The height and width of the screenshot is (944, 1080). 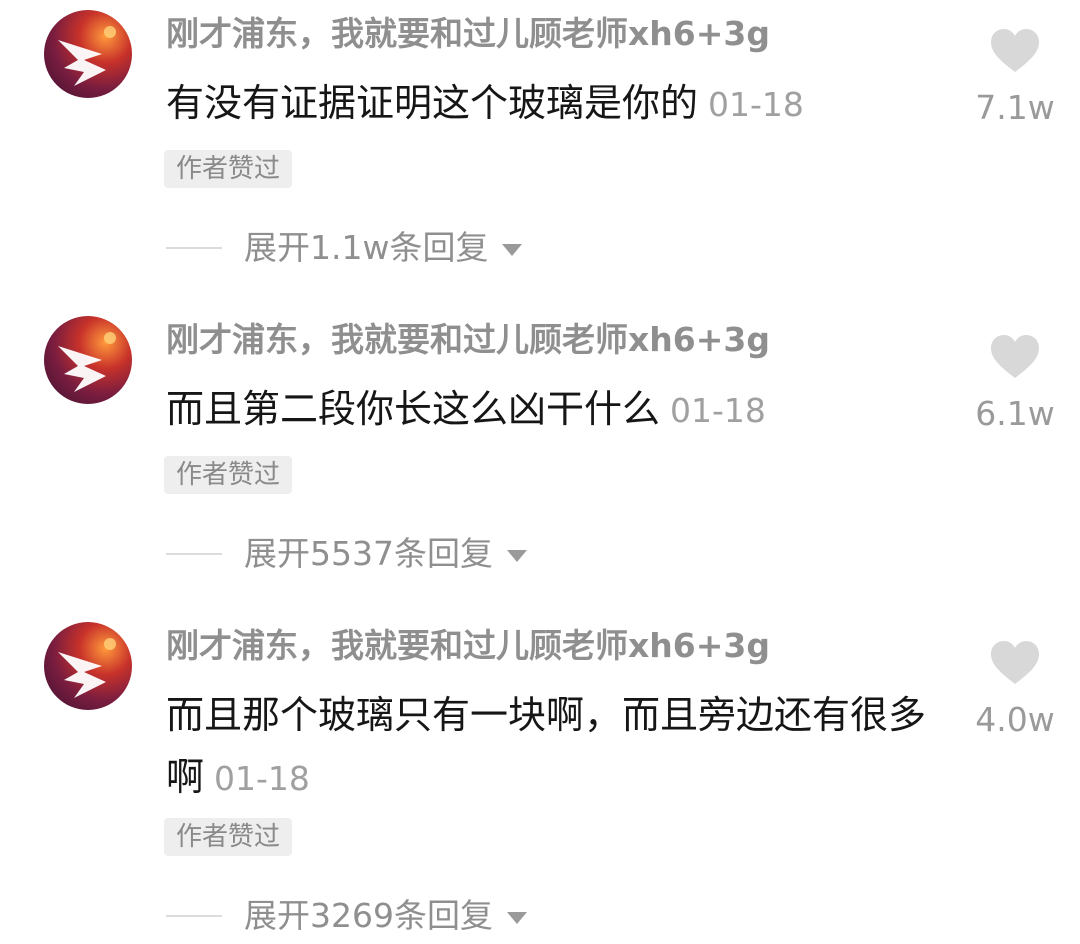 I want to click on like-count: 4.0w, so click(x=1015, y=719).